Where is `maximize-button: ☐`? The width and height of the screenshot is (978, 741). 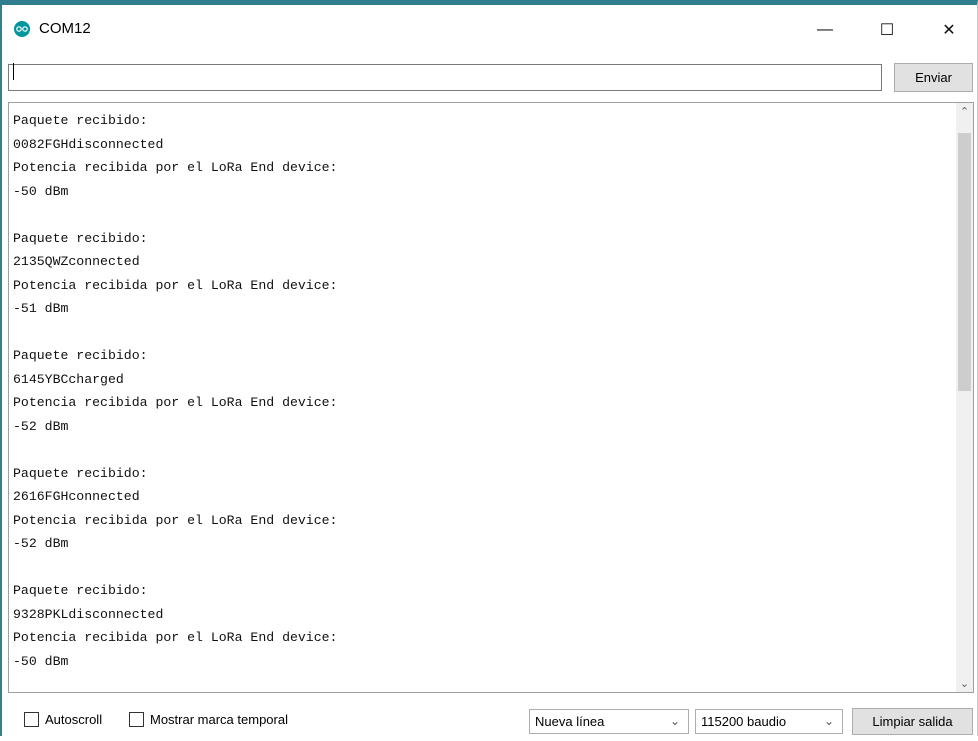 maximize-button: ☐ is located at coordinates (887, 30).